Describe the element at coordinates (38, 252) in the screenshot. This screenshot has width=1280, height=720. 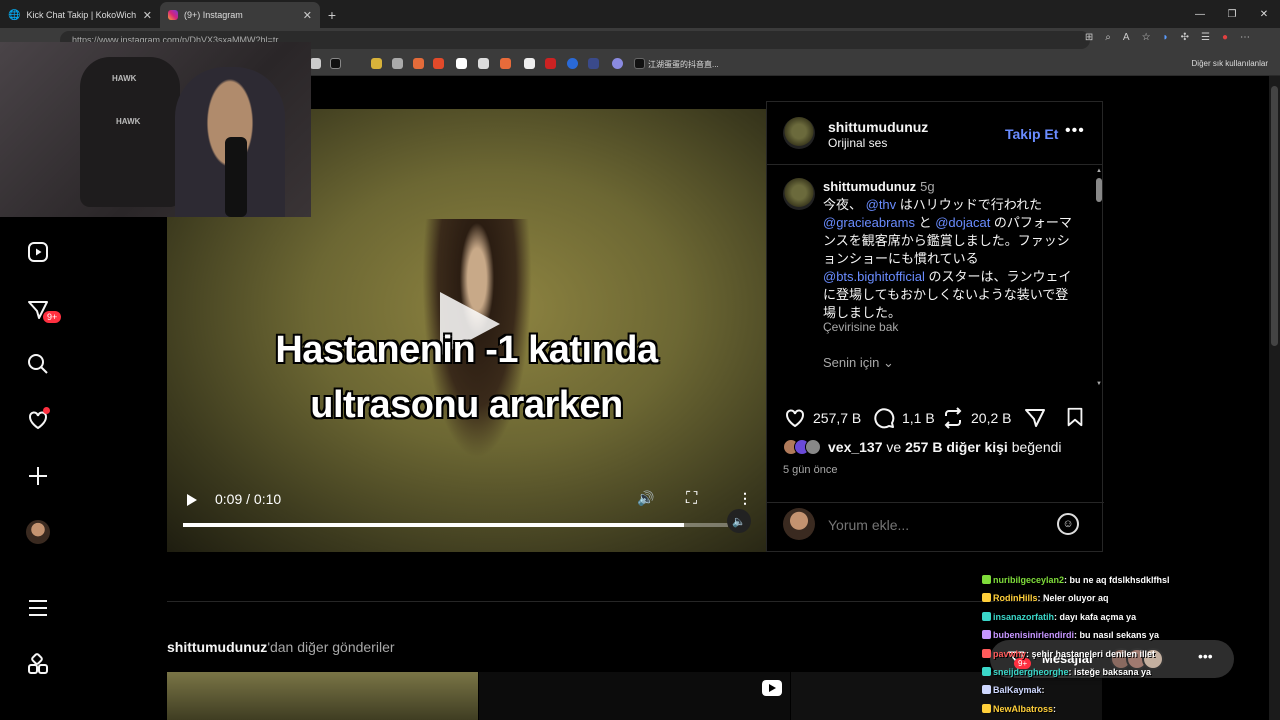
I see `reels-icon` at that location.